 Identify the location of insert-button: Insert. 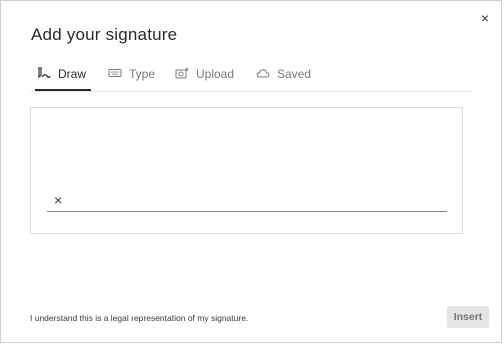
(468, 317).